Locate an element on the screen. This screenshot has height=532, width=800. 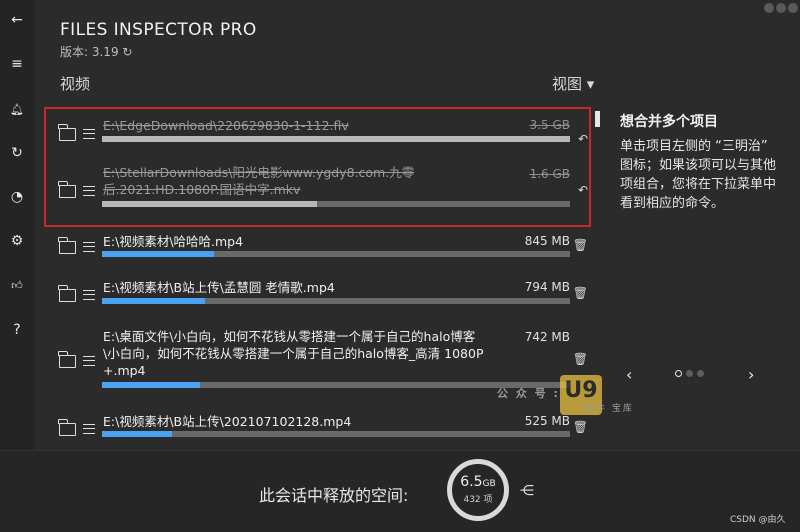
file-size: 845 MB is located at coordinates (547, 241).